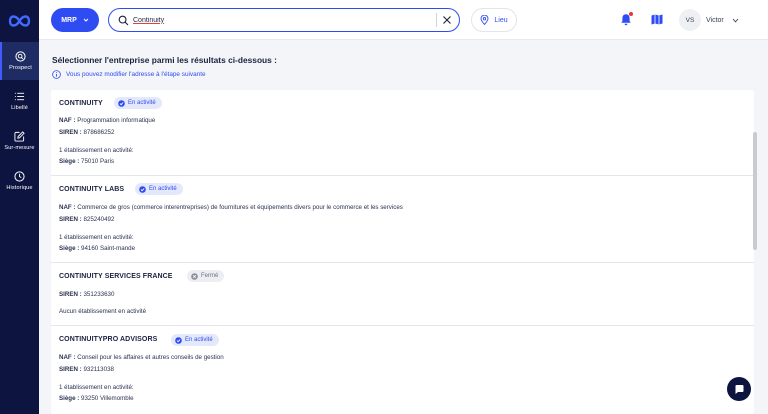  Describe the element at coordinates (116, 276) in the screenshot. I see `company-name: CONTINUITY SERVICES FRANCE` at that location.